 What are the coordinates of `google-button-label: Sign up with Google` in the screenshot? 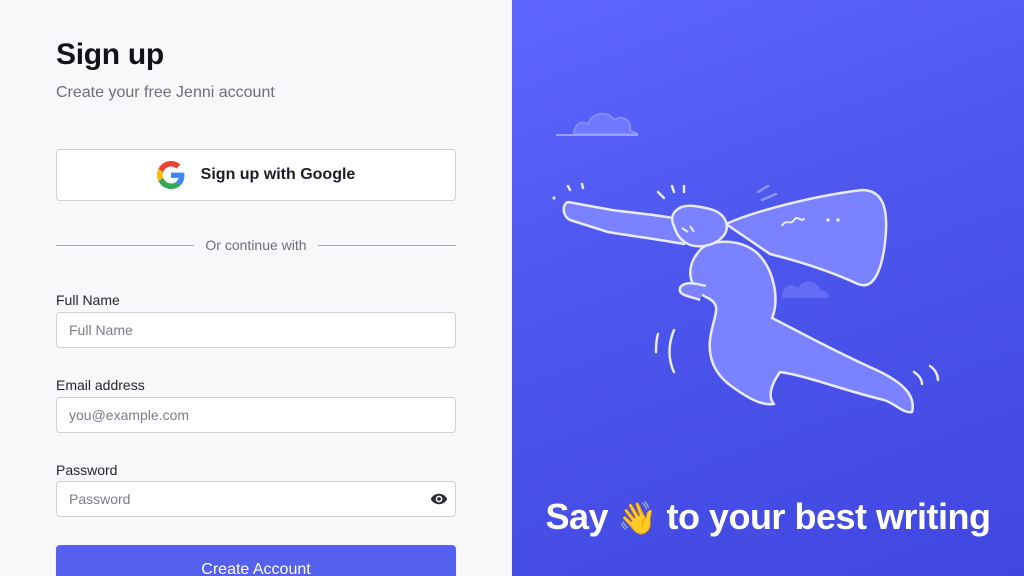 It's located at (278, 174).